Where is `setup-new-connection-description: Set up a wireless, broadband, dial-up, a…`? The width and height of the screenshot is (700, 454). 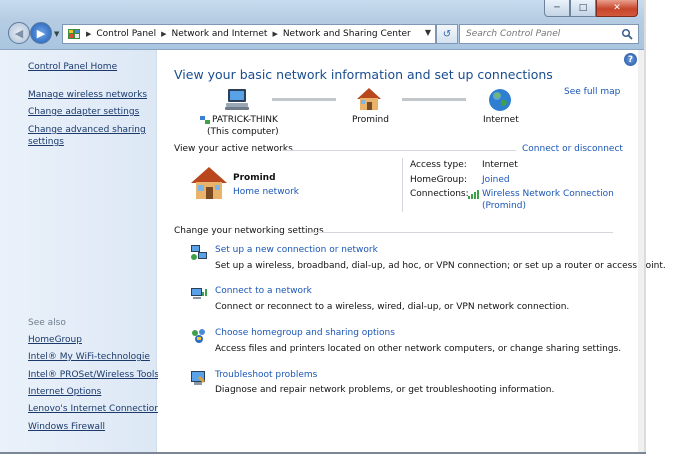 setup-new-connection-description: Set up a wireless, broadband, dial-up, a… is located at coordinates (440, 266).